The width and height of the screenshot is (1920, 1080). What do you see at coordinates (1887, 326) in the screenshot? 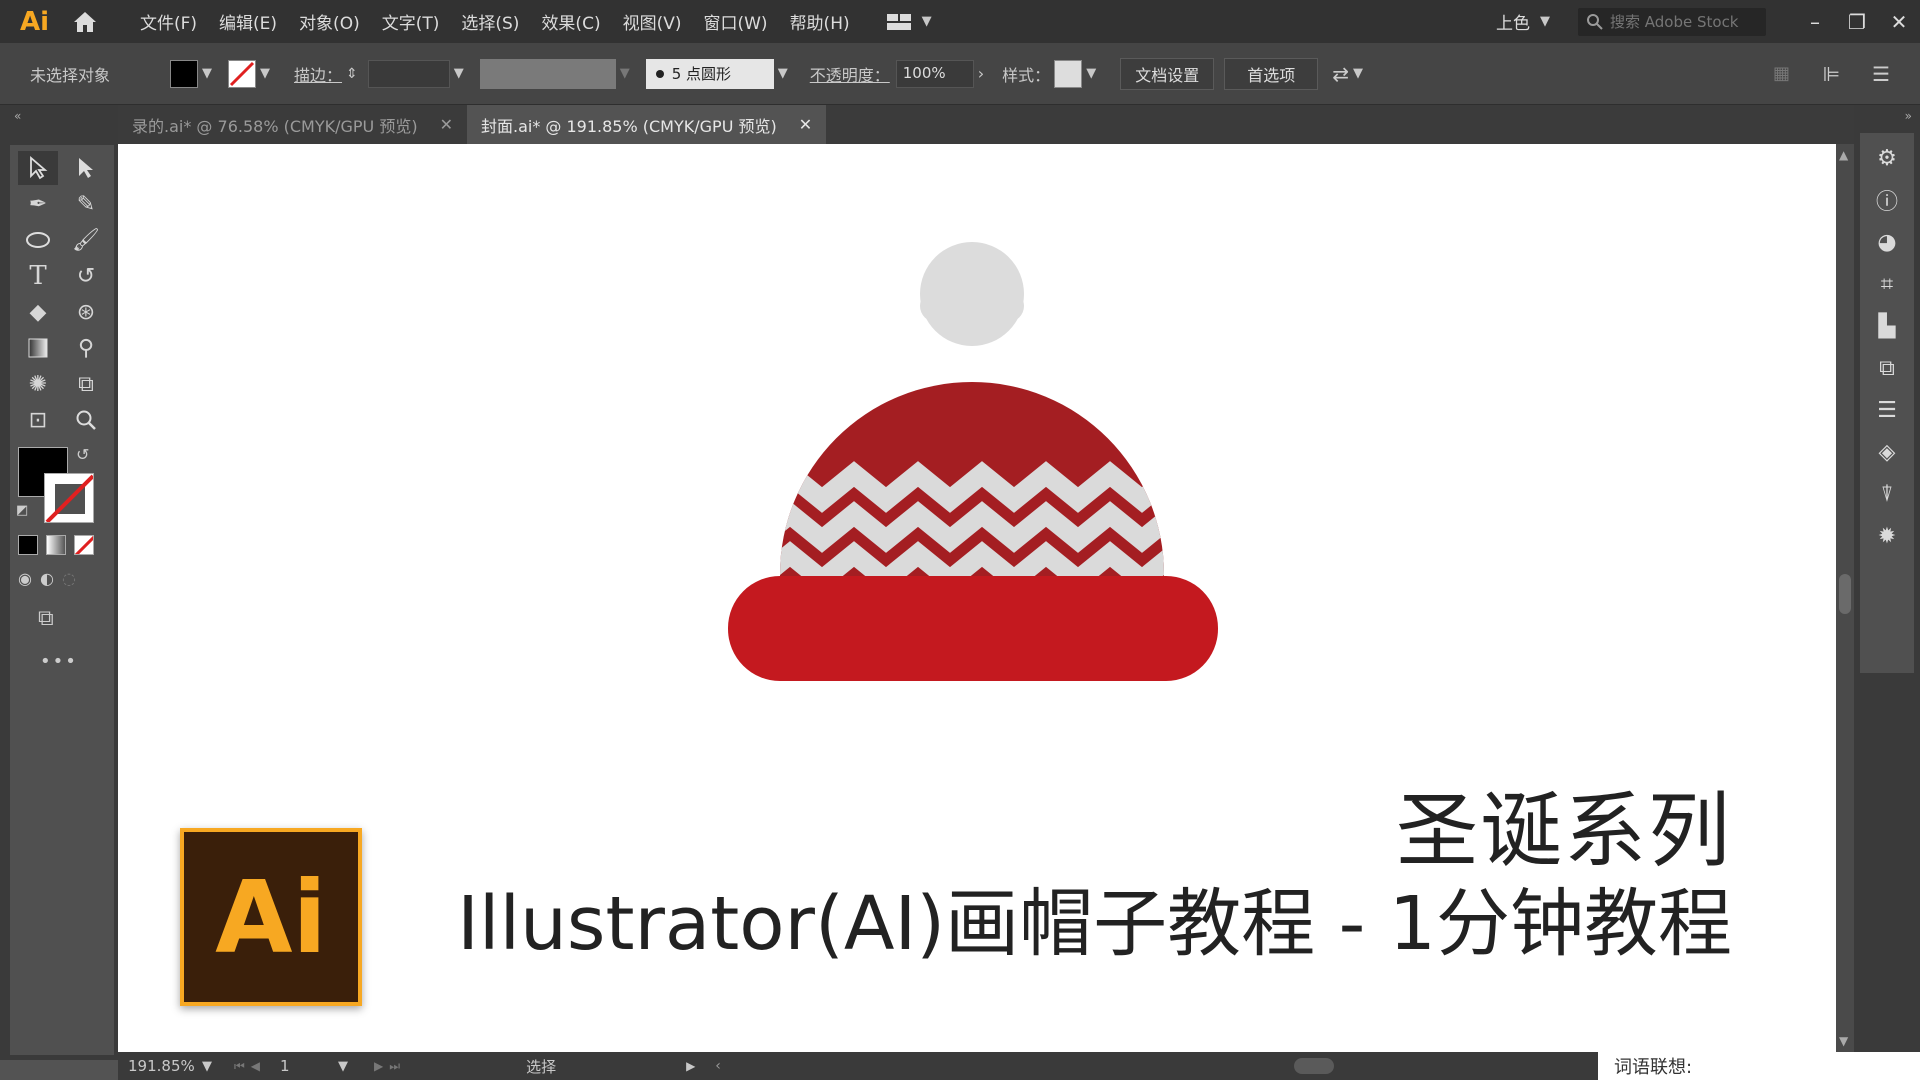
I see `align-panel-icon: ▙` at bounding box center [1887, 326].